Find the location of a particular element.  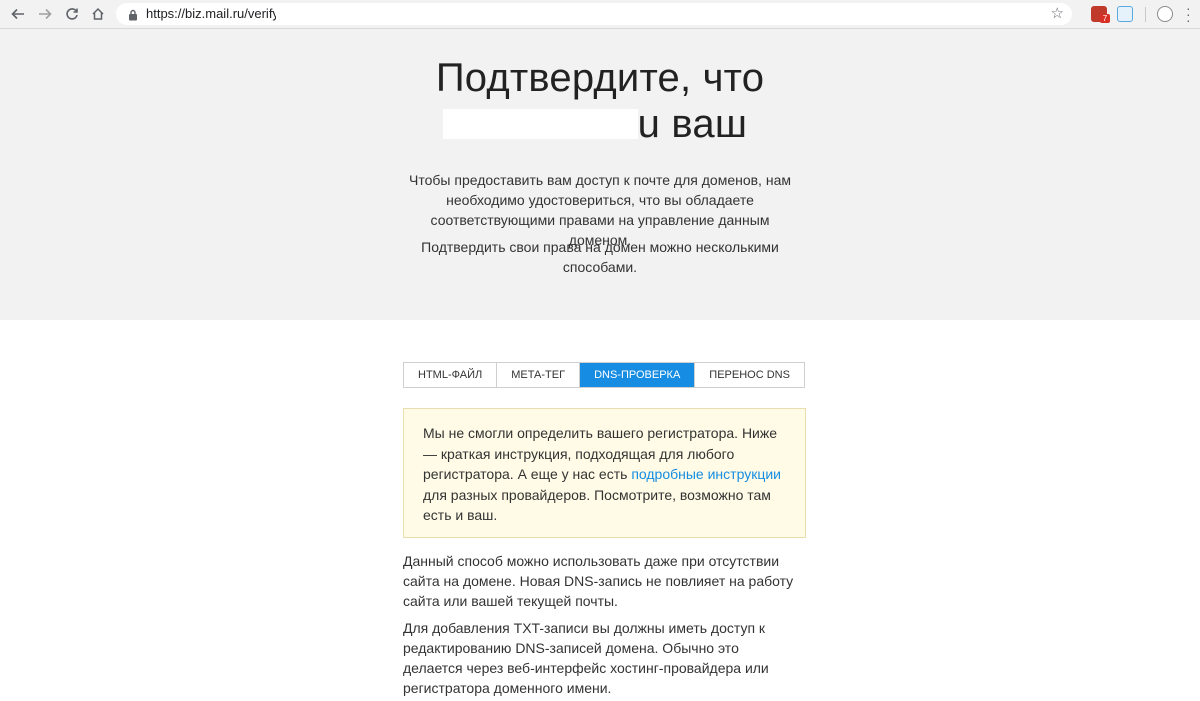

tab-dns-transfer: ПЕРЕНОС DNS is located at coordinates (749, 375).